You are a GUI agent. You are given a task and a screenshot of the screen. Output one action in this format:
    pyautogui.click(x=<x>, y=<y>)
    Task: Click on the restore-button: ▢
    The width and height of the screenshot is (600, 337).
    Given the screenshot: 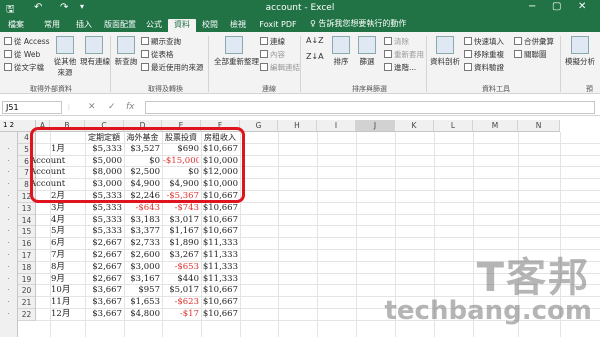 What is the action you would take?
    pyautogui.click(x=556, y=6)
    